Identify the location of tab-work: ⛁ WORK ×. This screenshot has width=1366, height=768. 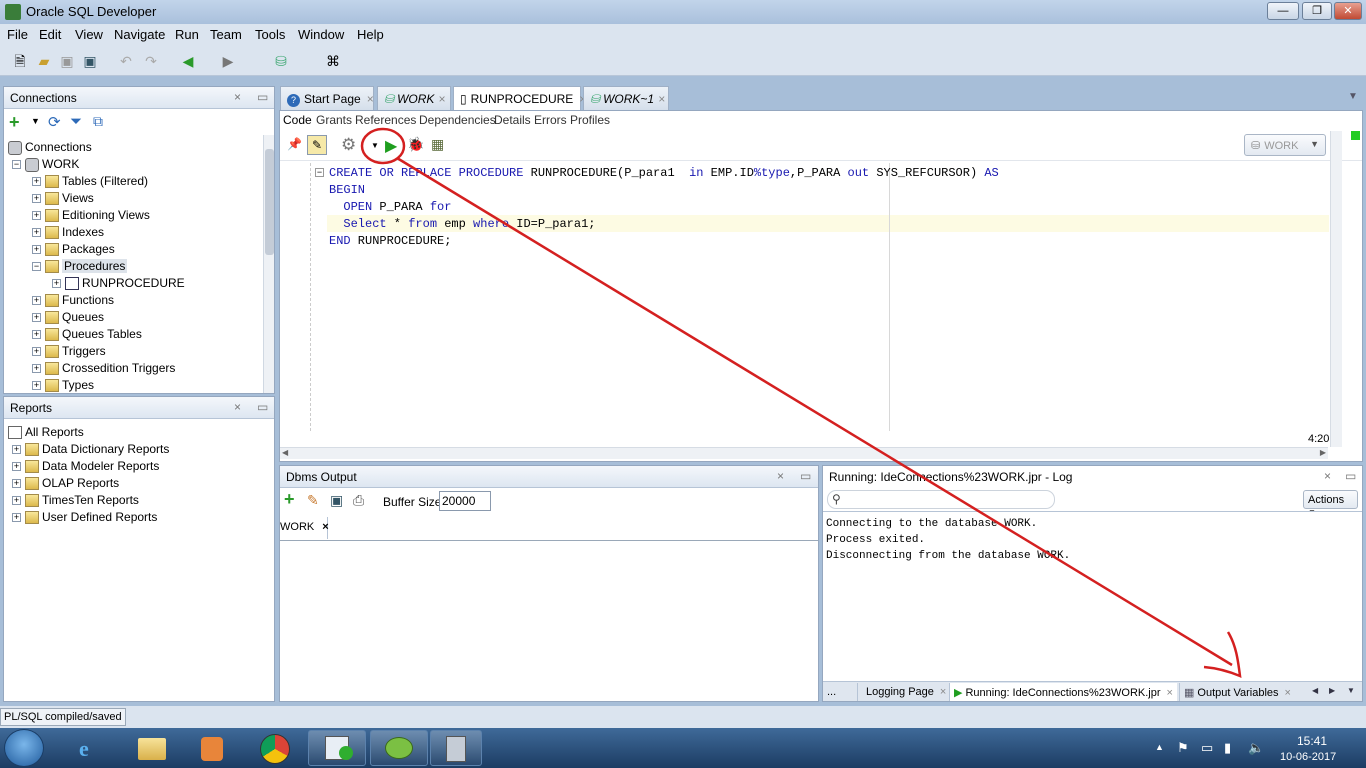
(414, 98).